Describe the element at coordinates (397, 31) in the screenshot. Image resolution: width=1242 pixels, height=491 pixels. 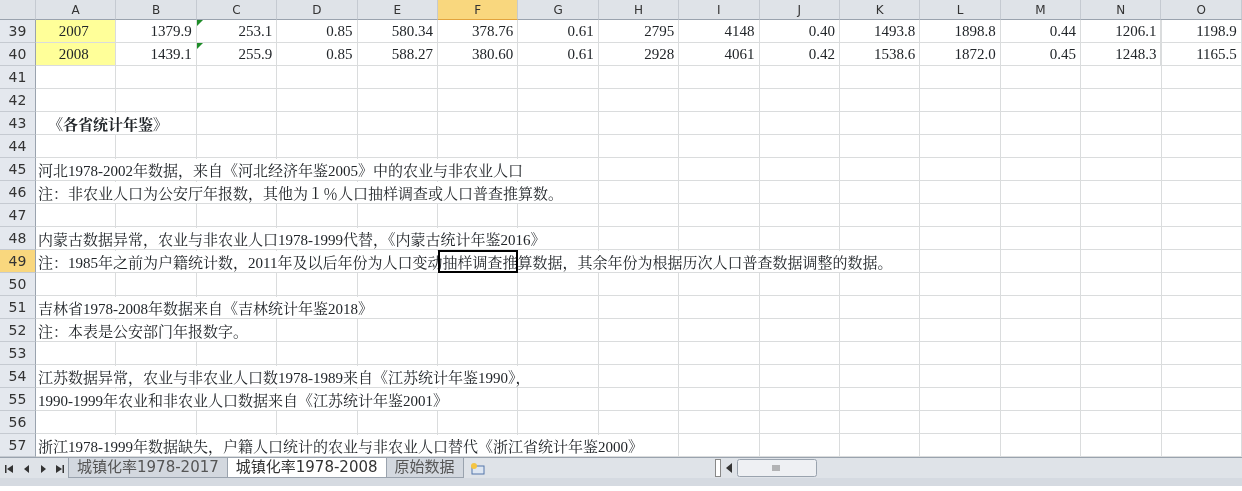
I see `table-cell: 580.34` at that location.